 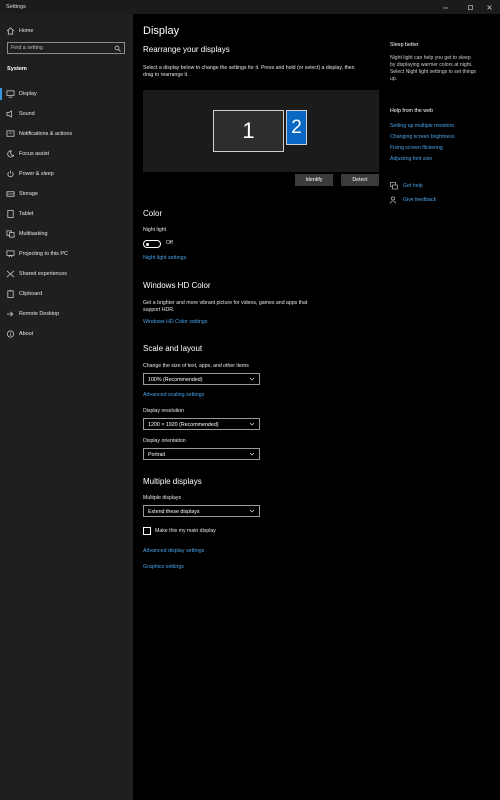 What do you see at coordinates (164, 441) in the screenshot?
I see `orientation-label: Display orientation` at bounding box center [164, 441].